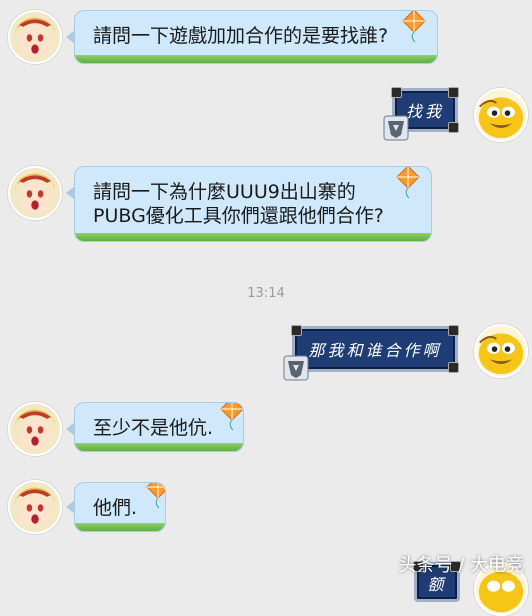 The height and width of the screenshot is (616, 532). Describe the element at coordinates (153, 428) in the screenshot. I see `message-text: 至少不是他伉.` at that location.